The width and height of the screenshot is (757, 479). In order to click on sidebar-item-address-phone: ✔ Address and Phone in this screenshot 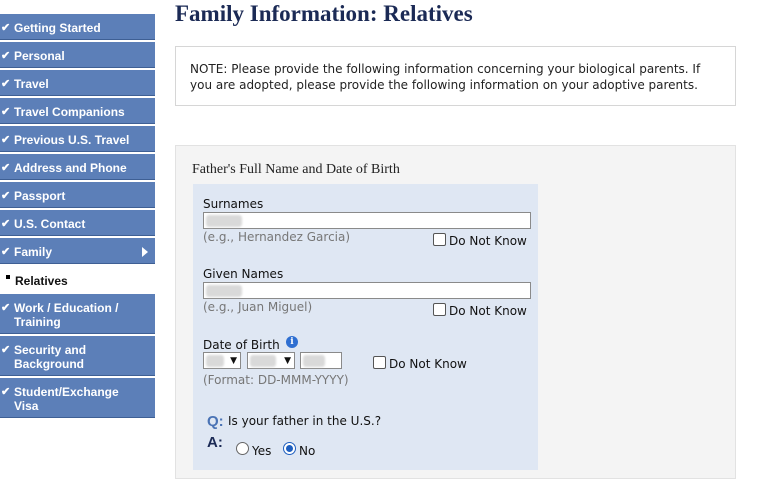, I will do `click(77, 167)`.